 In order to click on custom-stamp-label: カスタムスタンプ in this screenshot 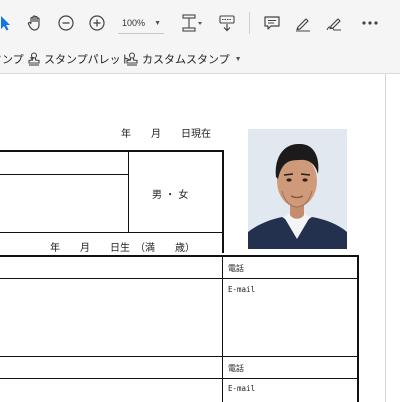, I will do `click(186, 60)`.